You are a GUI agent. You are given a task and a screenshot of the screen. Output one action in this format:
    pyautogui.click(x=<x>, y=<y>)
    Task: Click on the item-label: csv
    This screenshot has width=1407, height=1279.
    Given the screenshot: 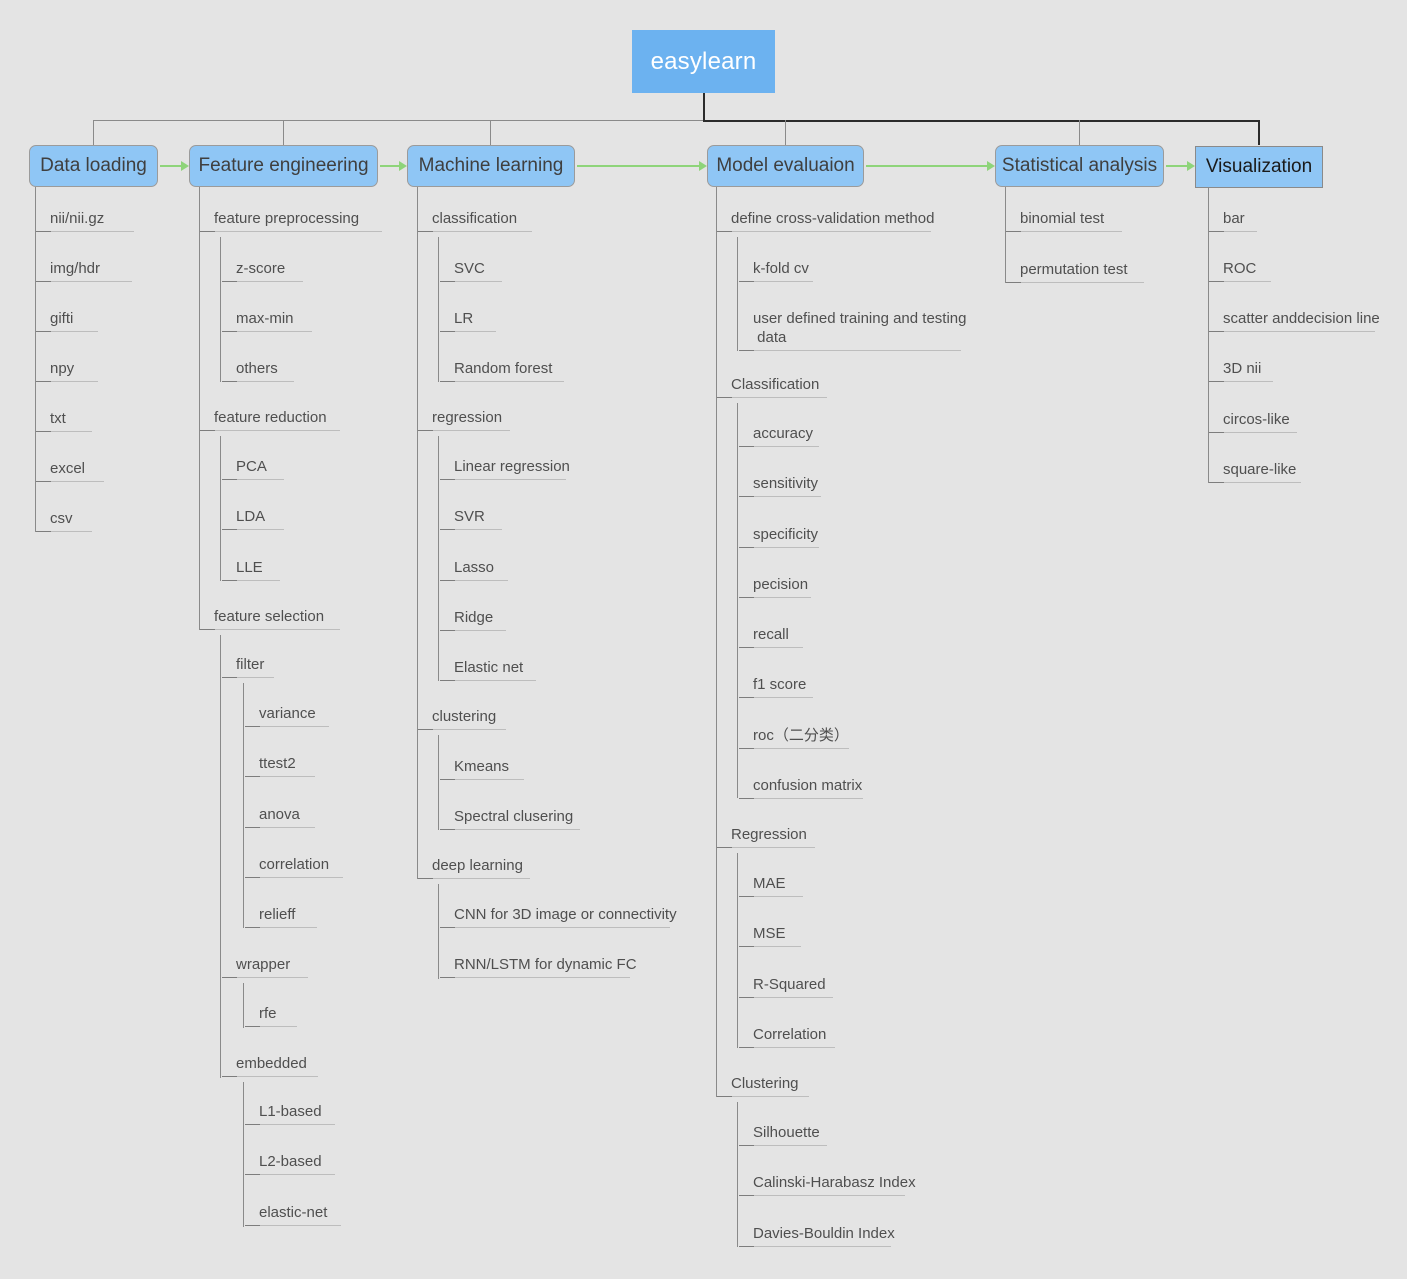 What is the action you would take?
    pyautogui.click(x=61, y=518)
    